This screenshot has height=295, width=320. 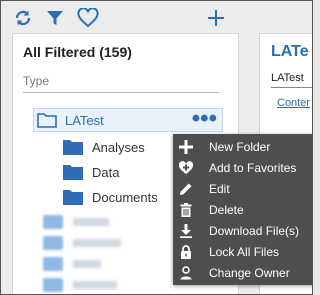 I want to click on lock-icon, so click(x=186, y=251).